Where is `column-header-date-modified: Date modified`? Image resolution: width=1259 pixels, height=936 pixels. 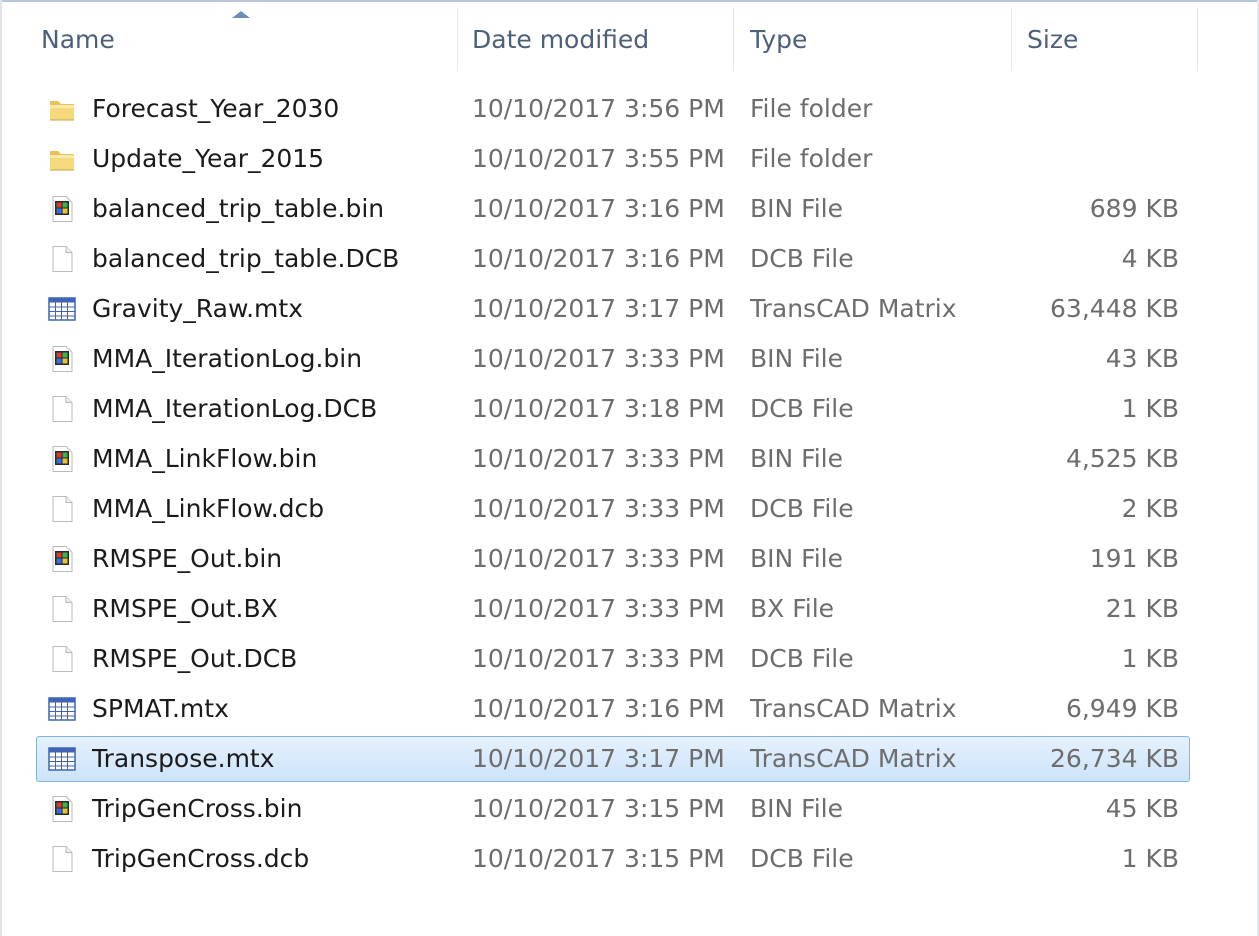 column-header-date-modified: Date modified is located at coordinates (596, 39).